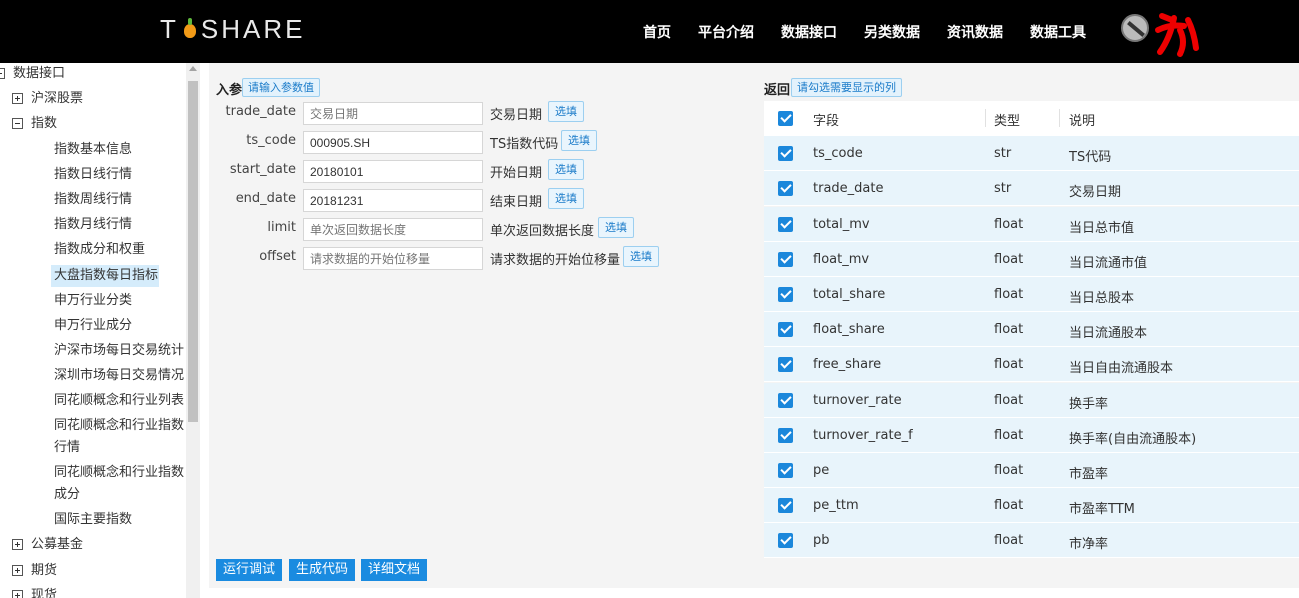  Describe the element at coordinates (1031, 188) in the screenshot. I see `table-row: trade_date str 交易日期` at that location.